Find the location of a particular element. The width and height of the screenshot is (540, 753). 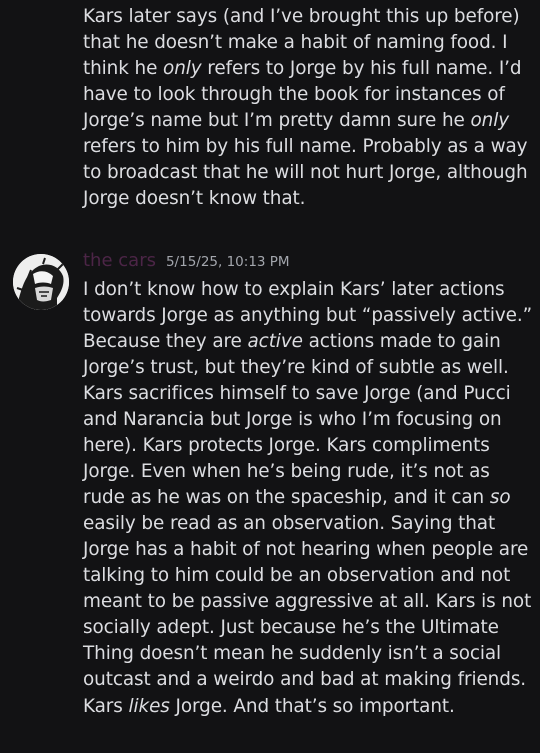

username: the cars is located at coordinates (119, 260).